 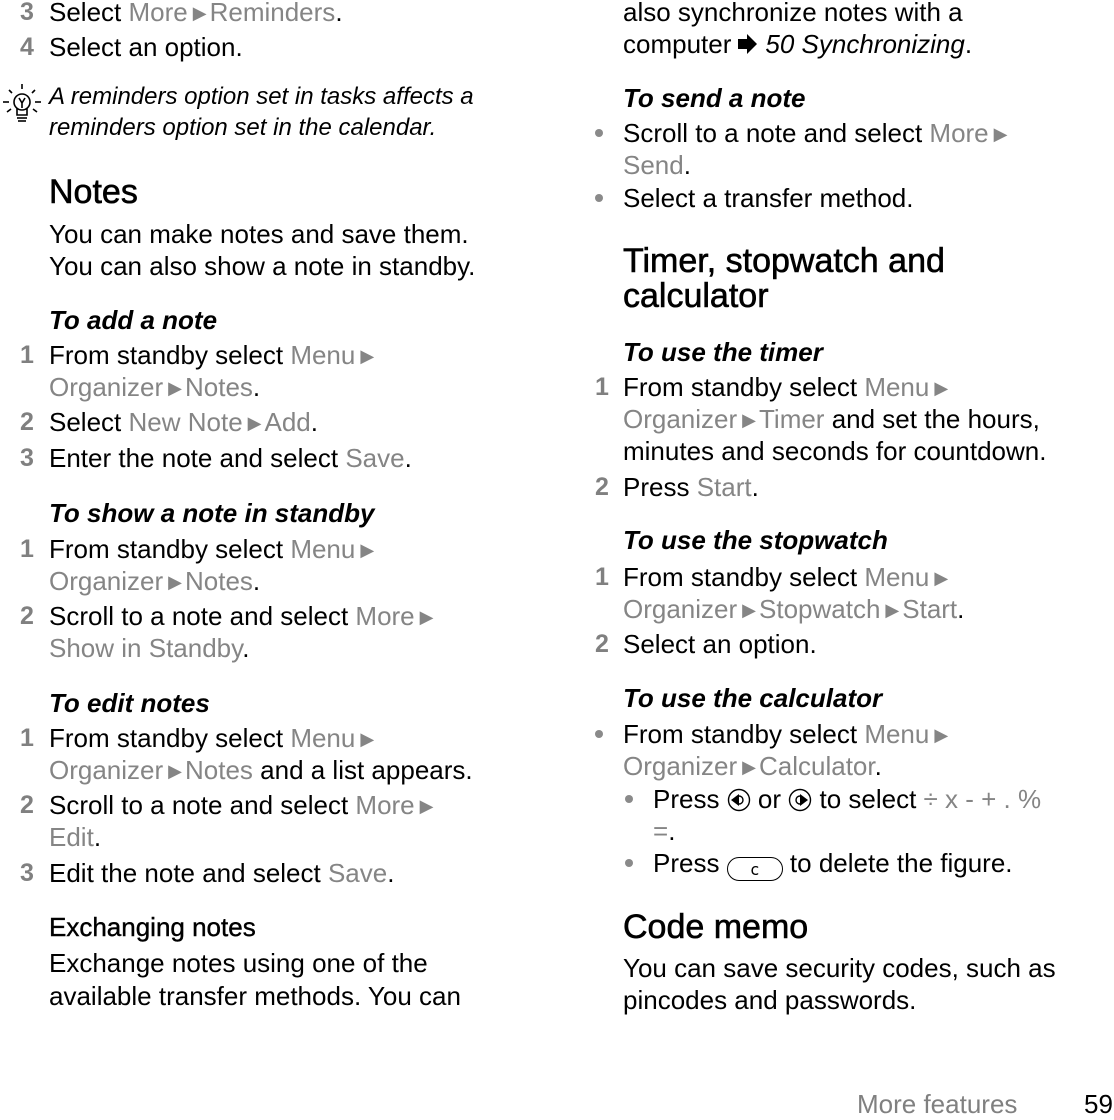 I want to click on clear-key-icon: c, so click(x=754, y=869).